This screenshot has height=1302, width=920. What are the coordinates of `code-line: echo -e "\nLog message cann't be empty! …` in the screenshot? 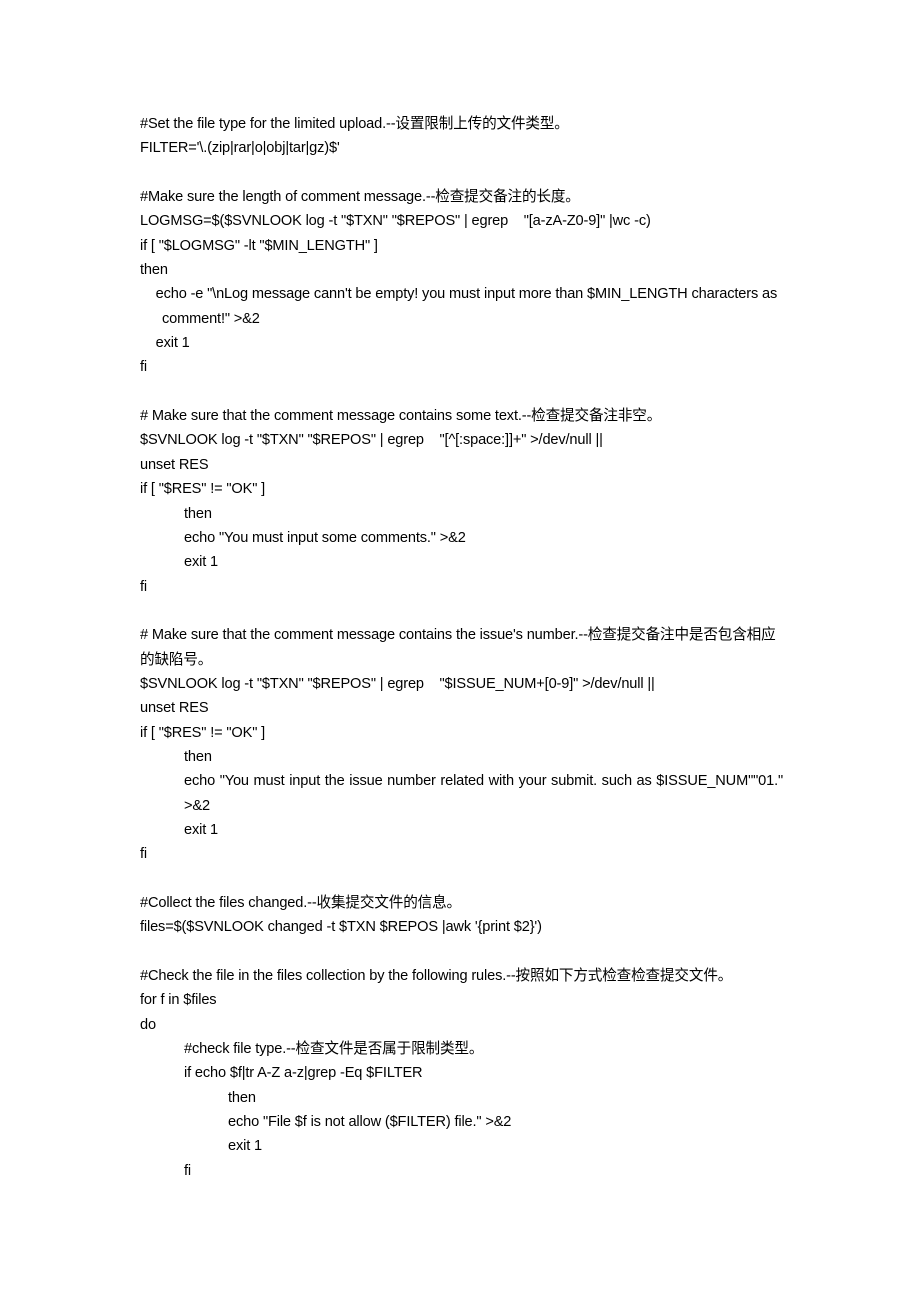 It's located at (461, 306).